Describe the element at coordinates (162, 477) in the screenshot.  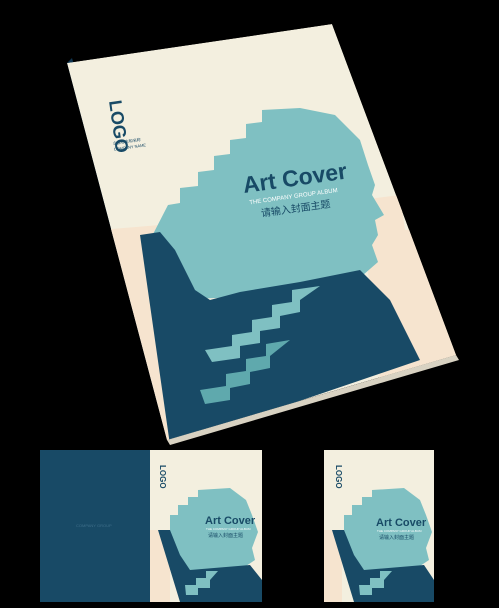
I see `spread-logo: LOGO` at that location.